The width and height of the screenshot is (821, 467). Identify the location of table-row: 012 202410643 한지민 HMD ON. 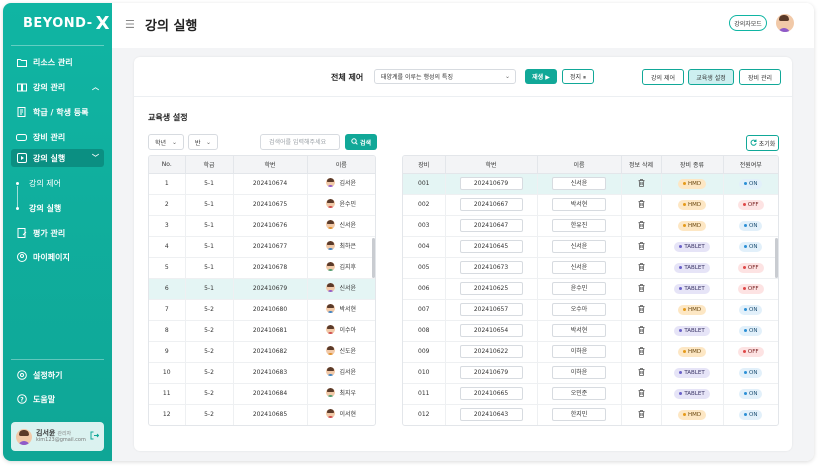
(590, 414).